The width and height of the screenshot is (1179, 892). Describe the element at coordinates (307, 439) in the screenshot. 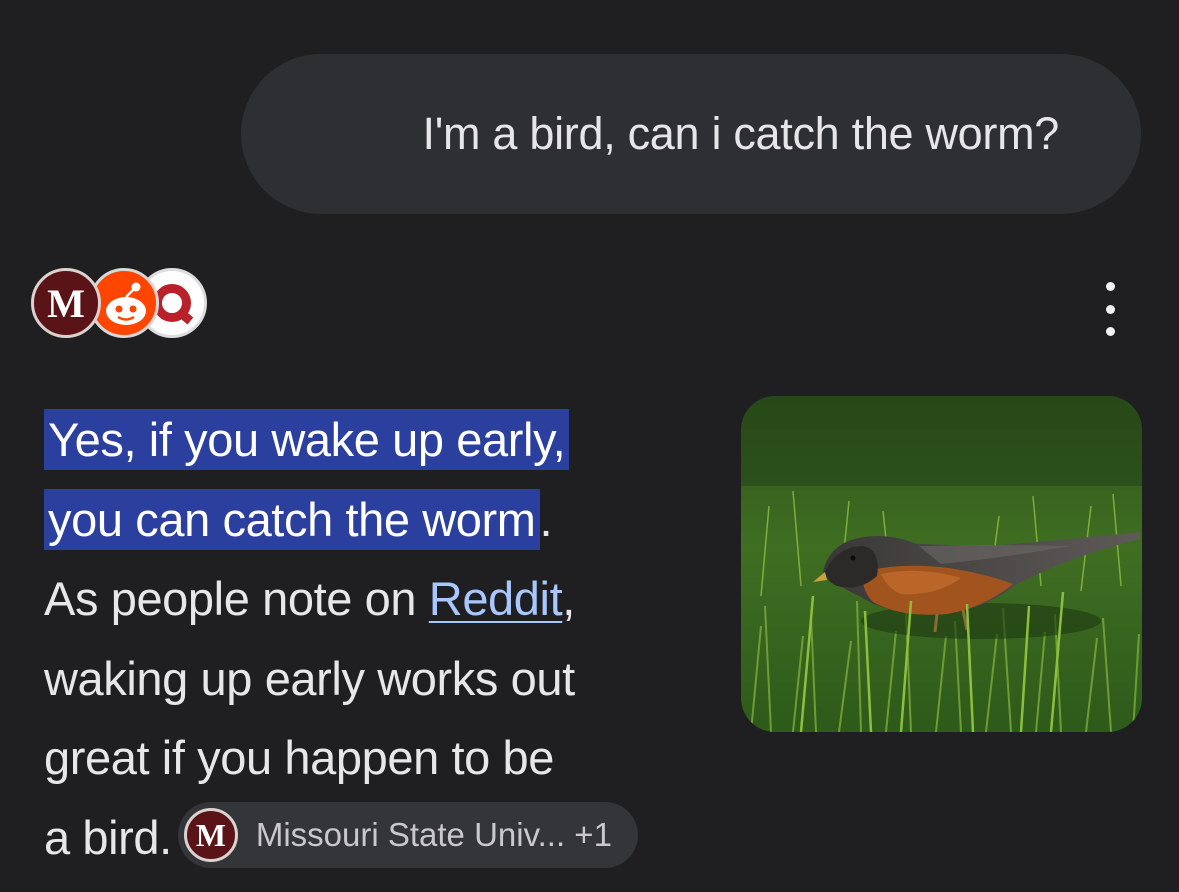

I see `highlighted-answer-1: Yes, if you wake up early,` at that location.